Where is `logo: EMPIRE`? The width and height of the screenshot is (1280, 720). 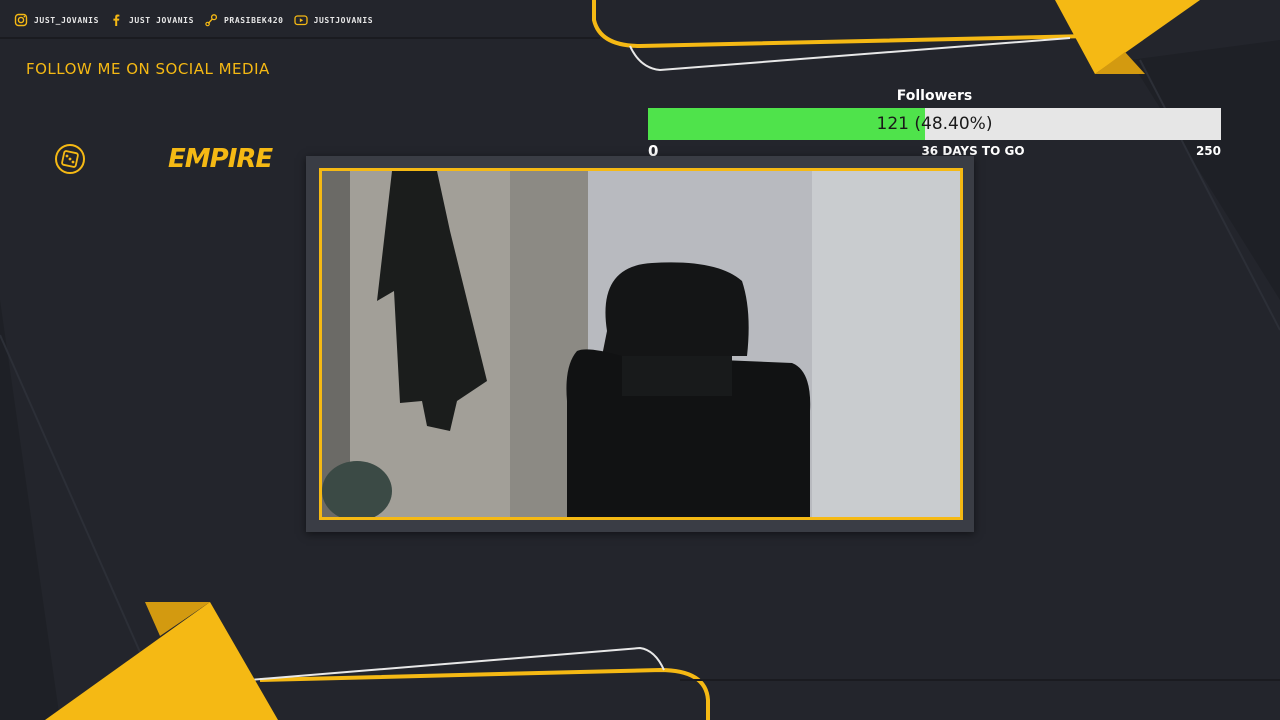 logo: EMPIRE is located at coordinates (169, 159).